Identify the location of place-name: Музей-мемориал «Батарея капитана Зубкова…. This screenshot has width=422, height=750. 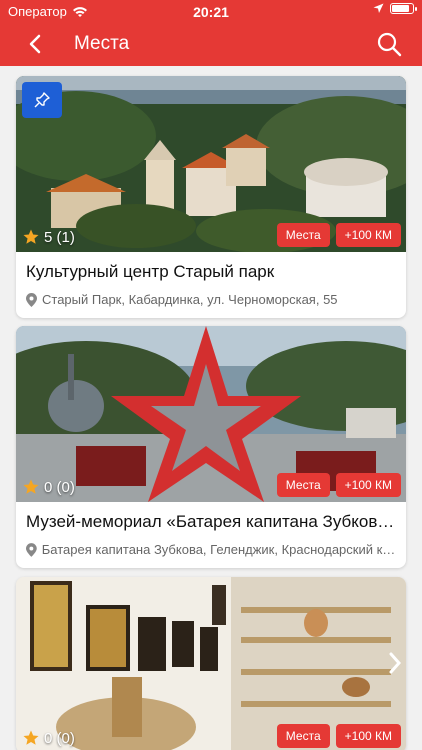
(211, 521).